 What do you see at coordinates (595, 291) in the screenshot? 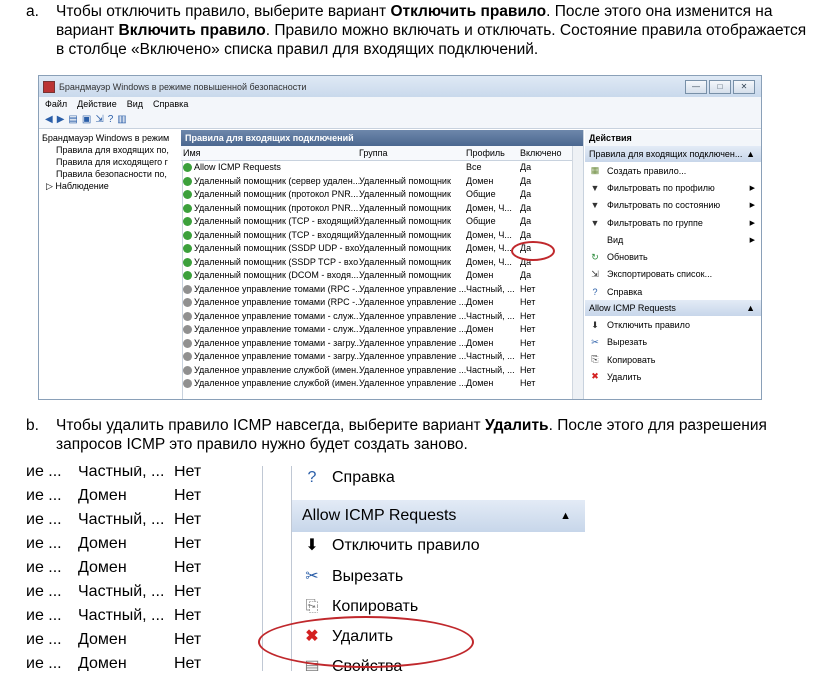
I see `help-icon: ?` at bounding box center [595, 291].